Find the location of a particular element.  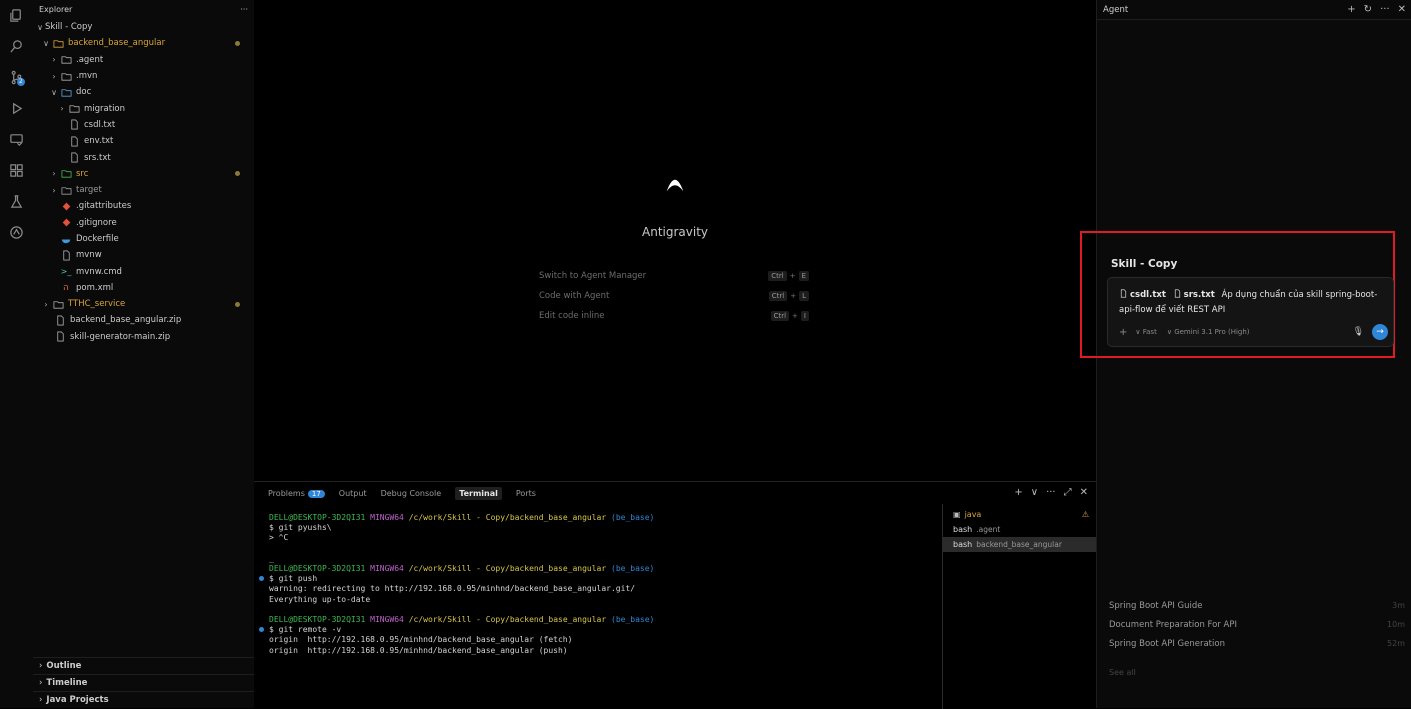

explorer-more-button: ··· is located at coordinates (244, 9).